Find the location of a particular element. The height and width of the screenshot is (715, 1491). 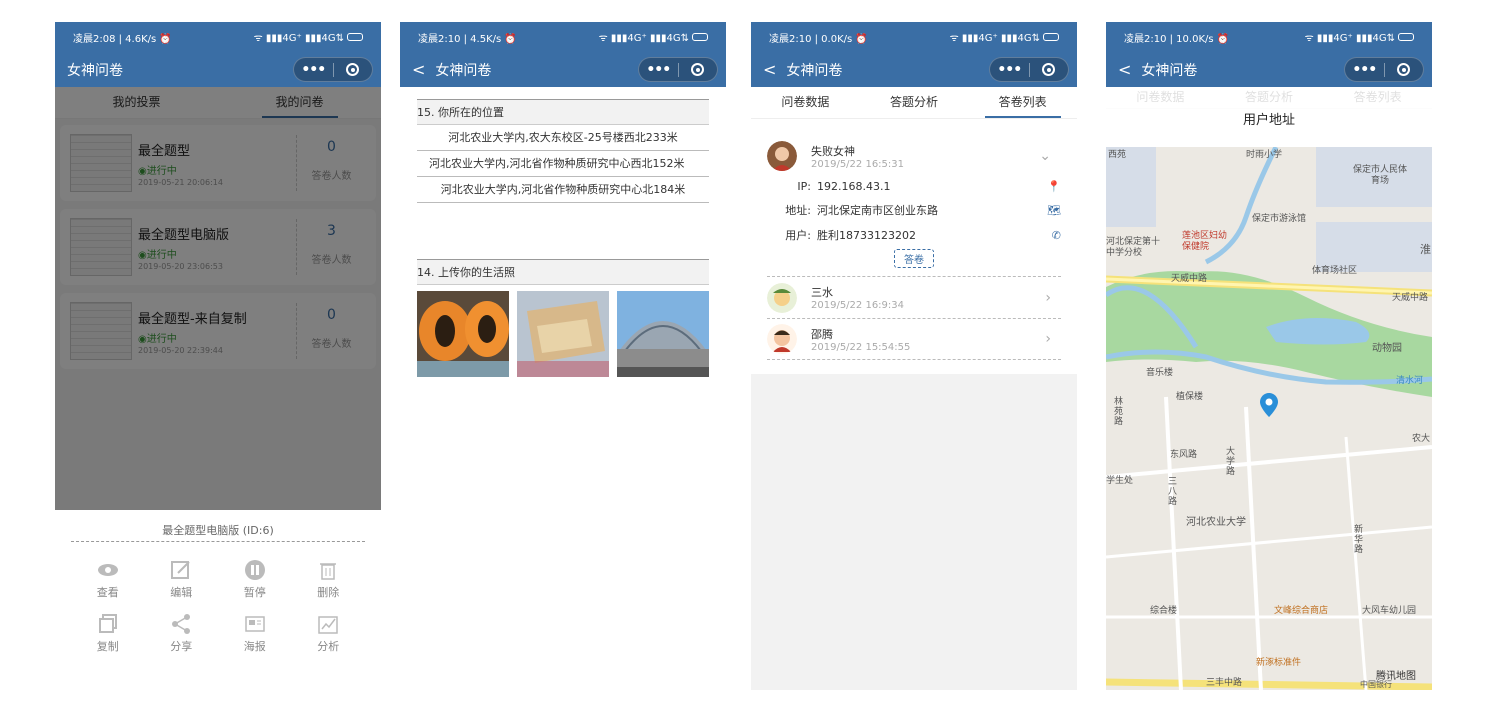

location-answer: 河北农业大学内,河北省作物种质研究中心北184米 is located at coordinates (563, 190).